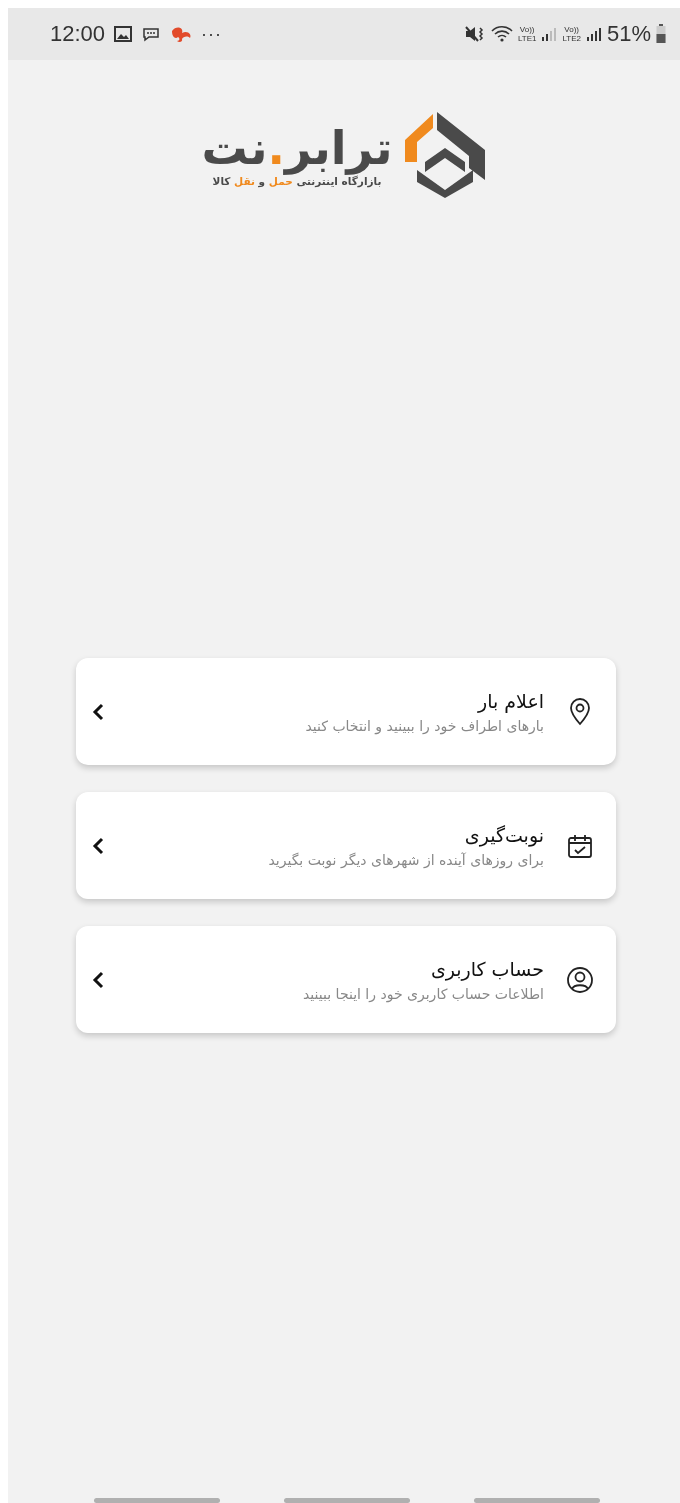 The height and width of the screenshot is (1503, 680). What do you see at coordinates (424, 725) in the screenshot?
I see `menu-subtitle: بارهای اطراف خود را ببینید و انتخاب کنید` at bounding box center [424, 725].